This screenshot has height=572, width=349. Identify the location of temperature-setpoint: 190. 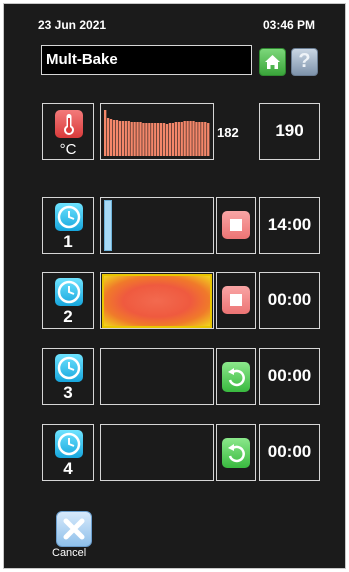
(289, 131).